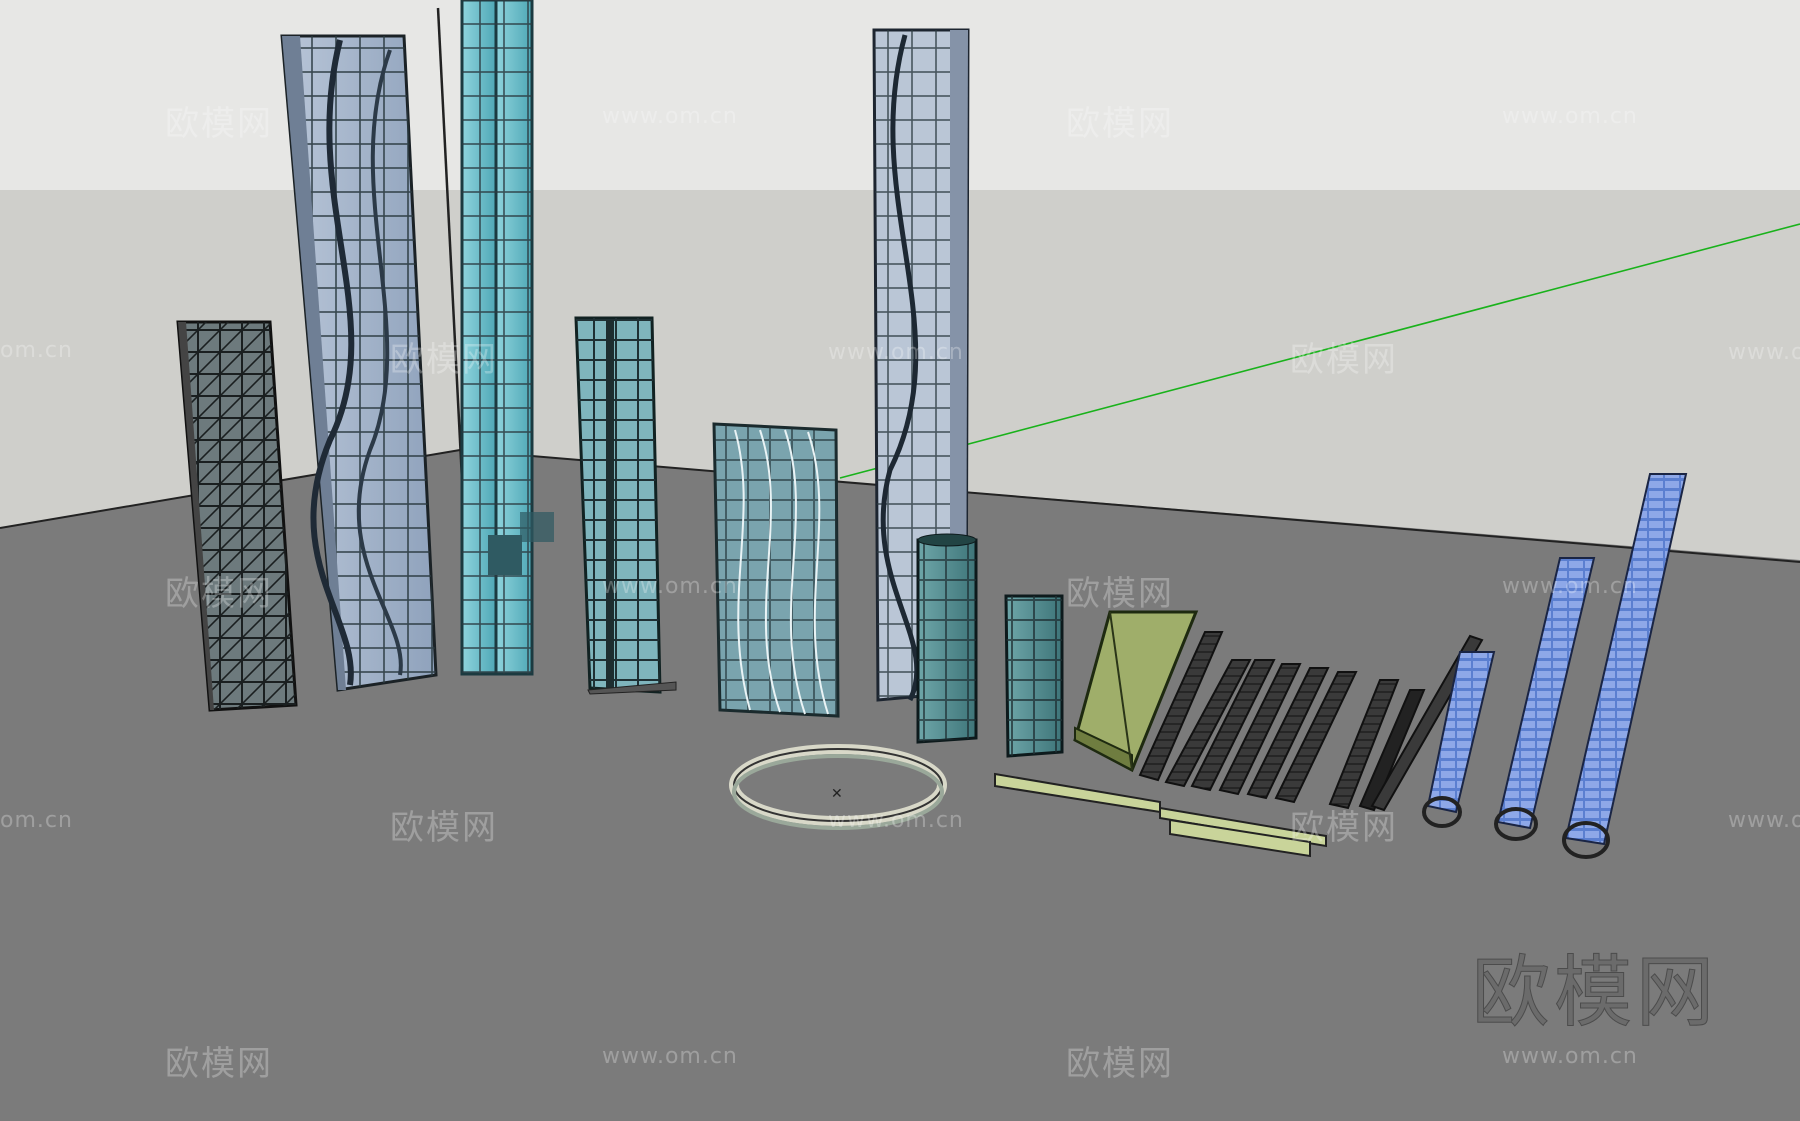  I want to click on tower-glass-block, so click(776, 570).